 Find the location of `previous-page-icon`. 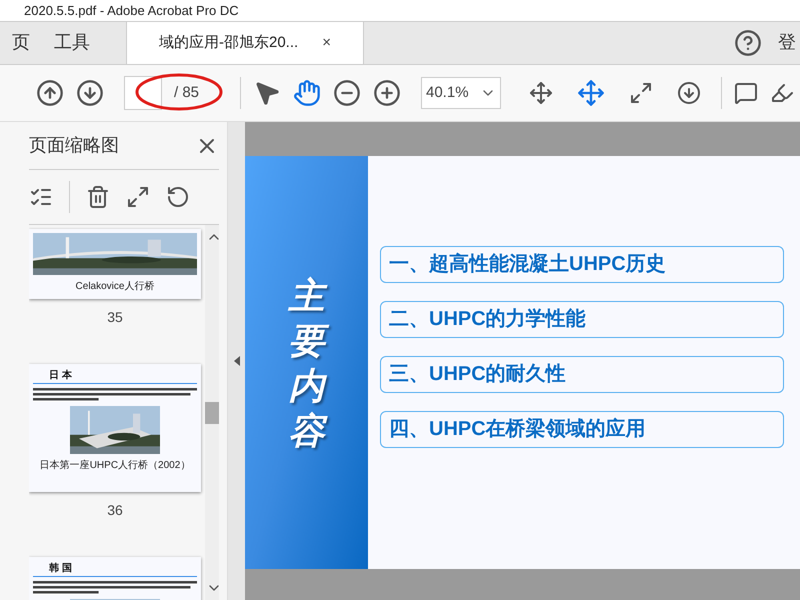

previous-page-icon is located at coordinates (50, 93).